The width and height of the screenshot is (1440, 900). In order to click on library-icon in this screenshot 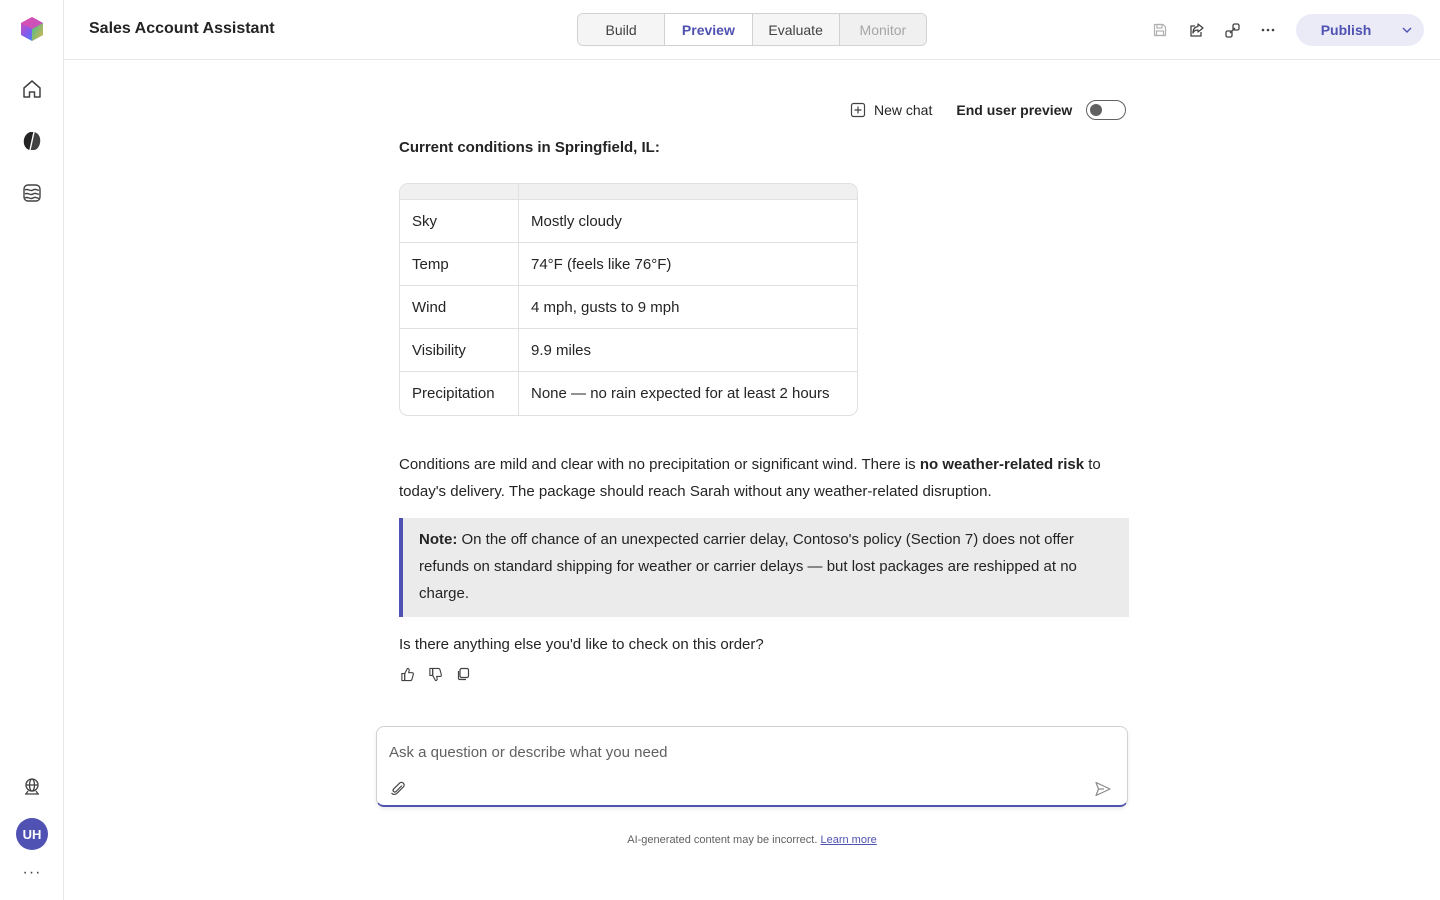, I will do `click(32, 193)`.